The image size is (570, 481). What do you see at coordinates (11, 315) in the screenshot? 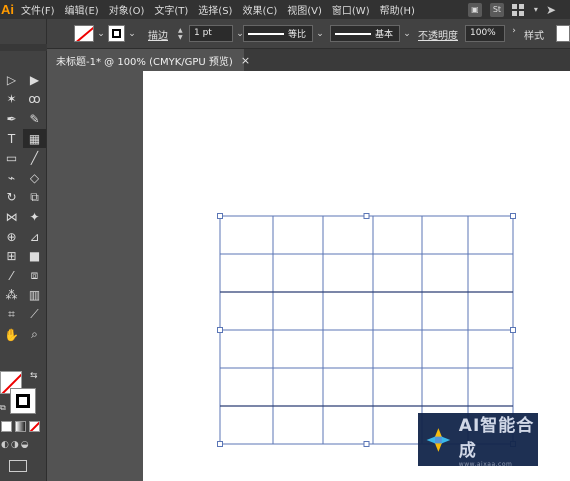
I see `artboard-tool-icon: ⌗` at bounding box center [11, 315].